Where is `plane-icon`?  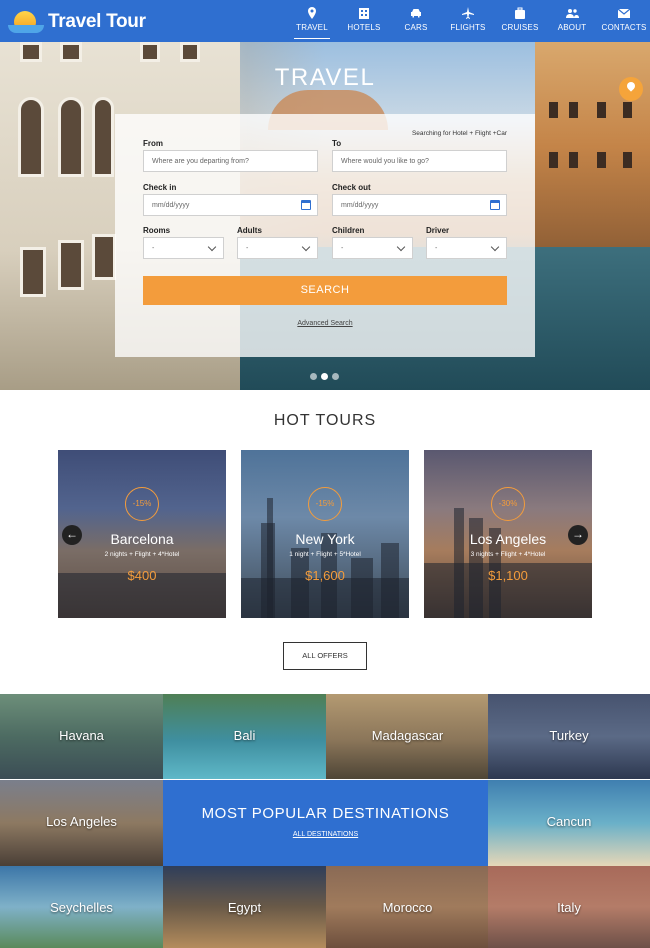
plane-icon is located at coordinates (468, 13).